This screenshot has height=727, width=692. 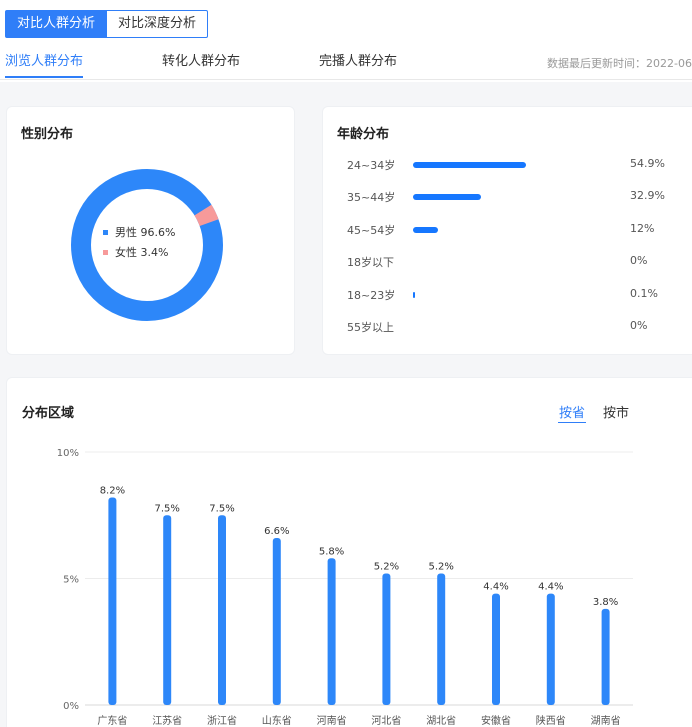 I want to click on age-value: 12%, so click(x=642, y=228).